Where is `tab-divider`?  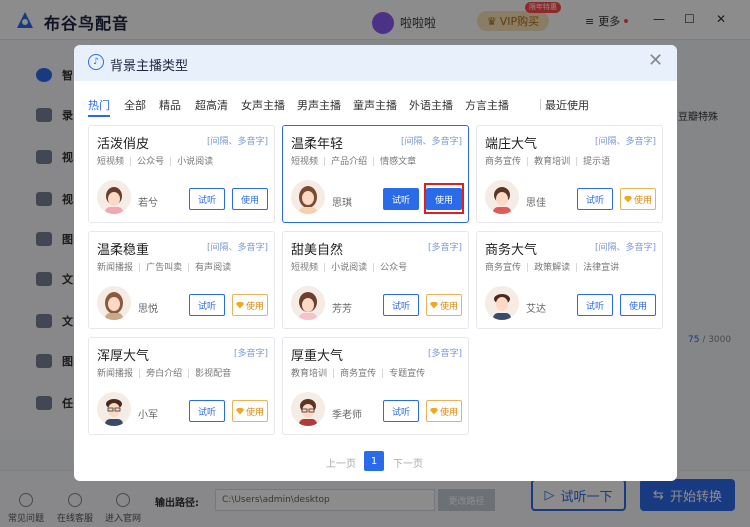
tab-divider is located at coordinates (540, 104).